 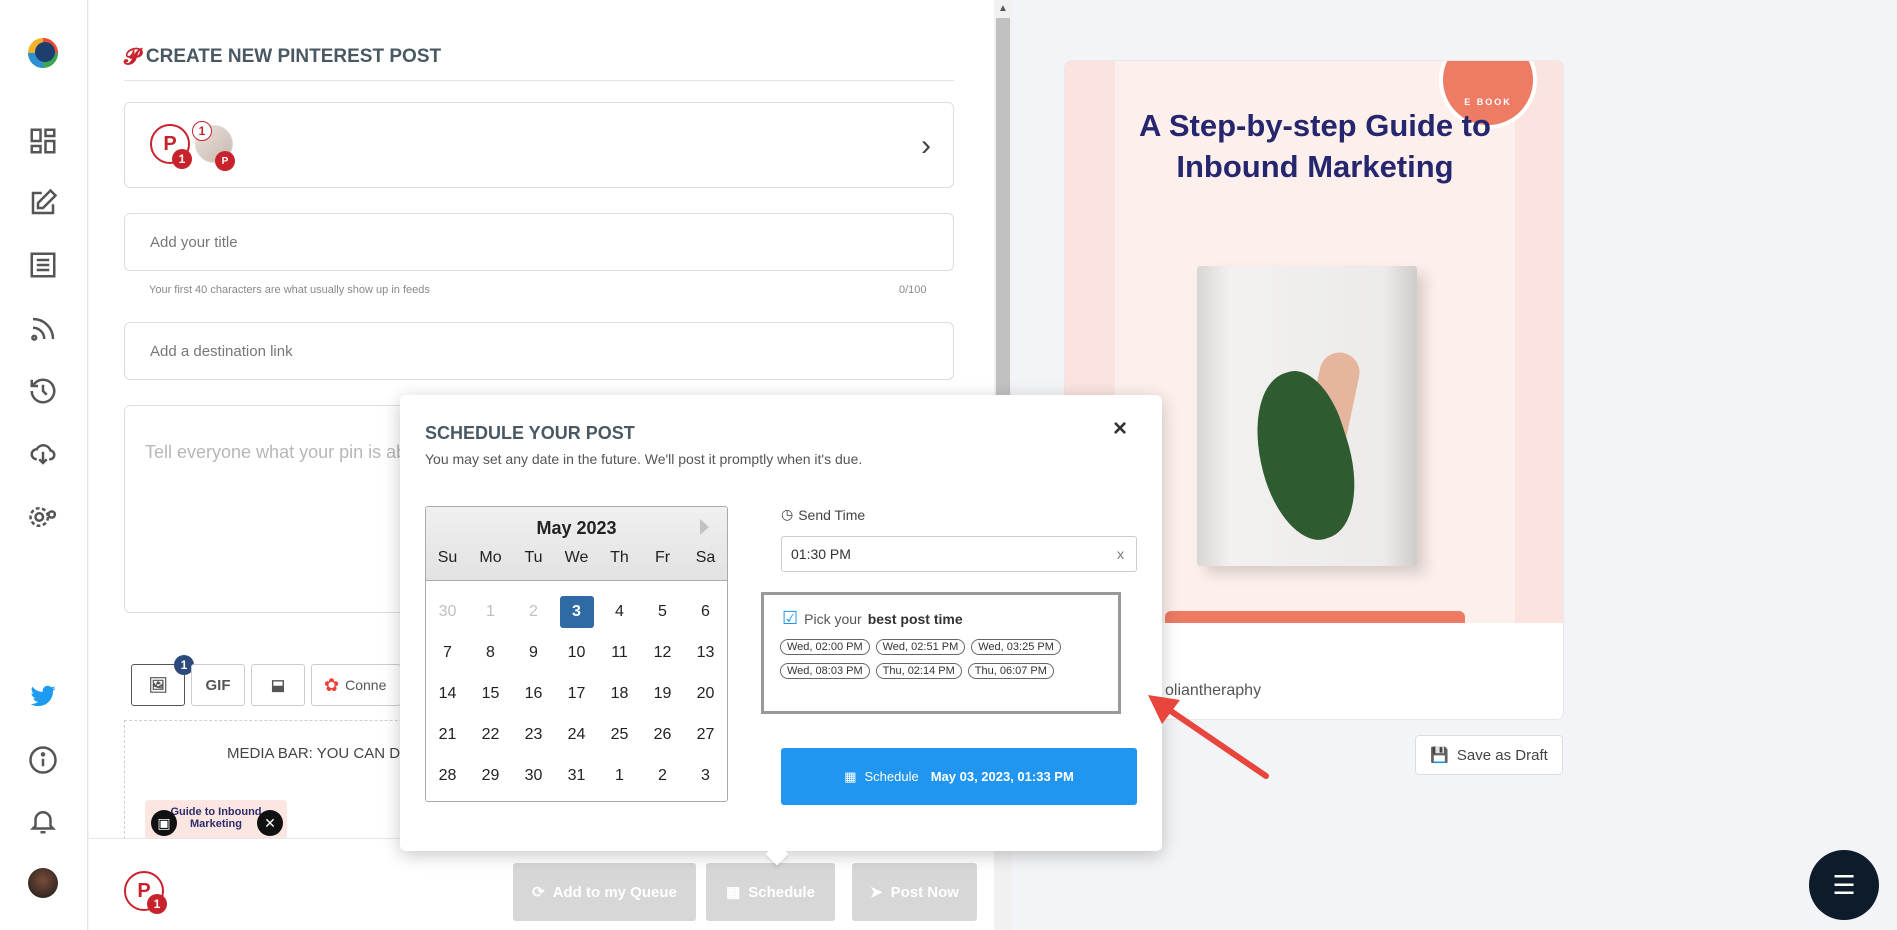 What do you see at coordinates (539, 145) in the screenshot?
I see `account-selector: P 1 1 P ›` at bounding box center [539, 145].